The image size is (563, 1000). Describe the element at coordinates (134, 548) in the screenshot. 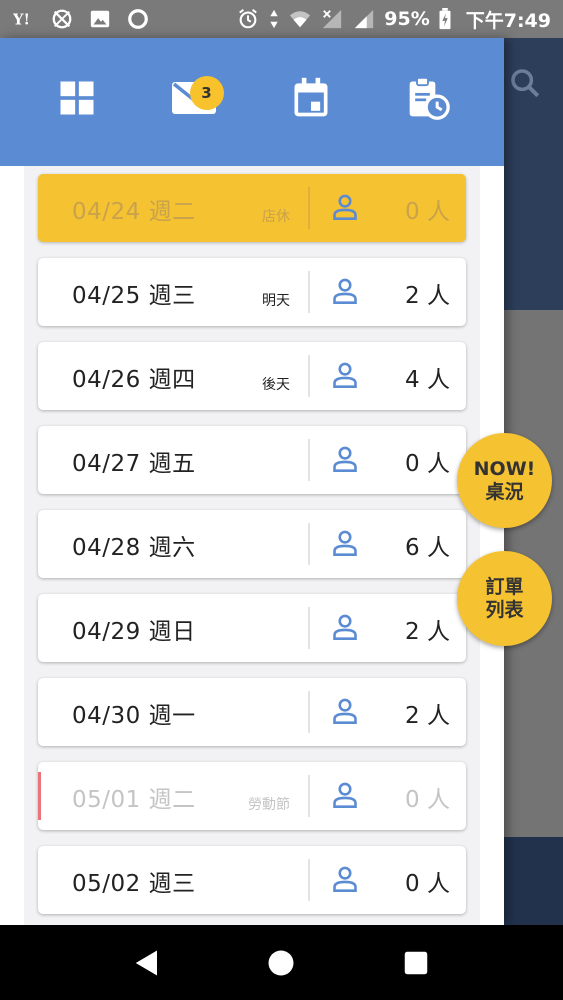

I see `date-label: 04/28 週六` at that location.